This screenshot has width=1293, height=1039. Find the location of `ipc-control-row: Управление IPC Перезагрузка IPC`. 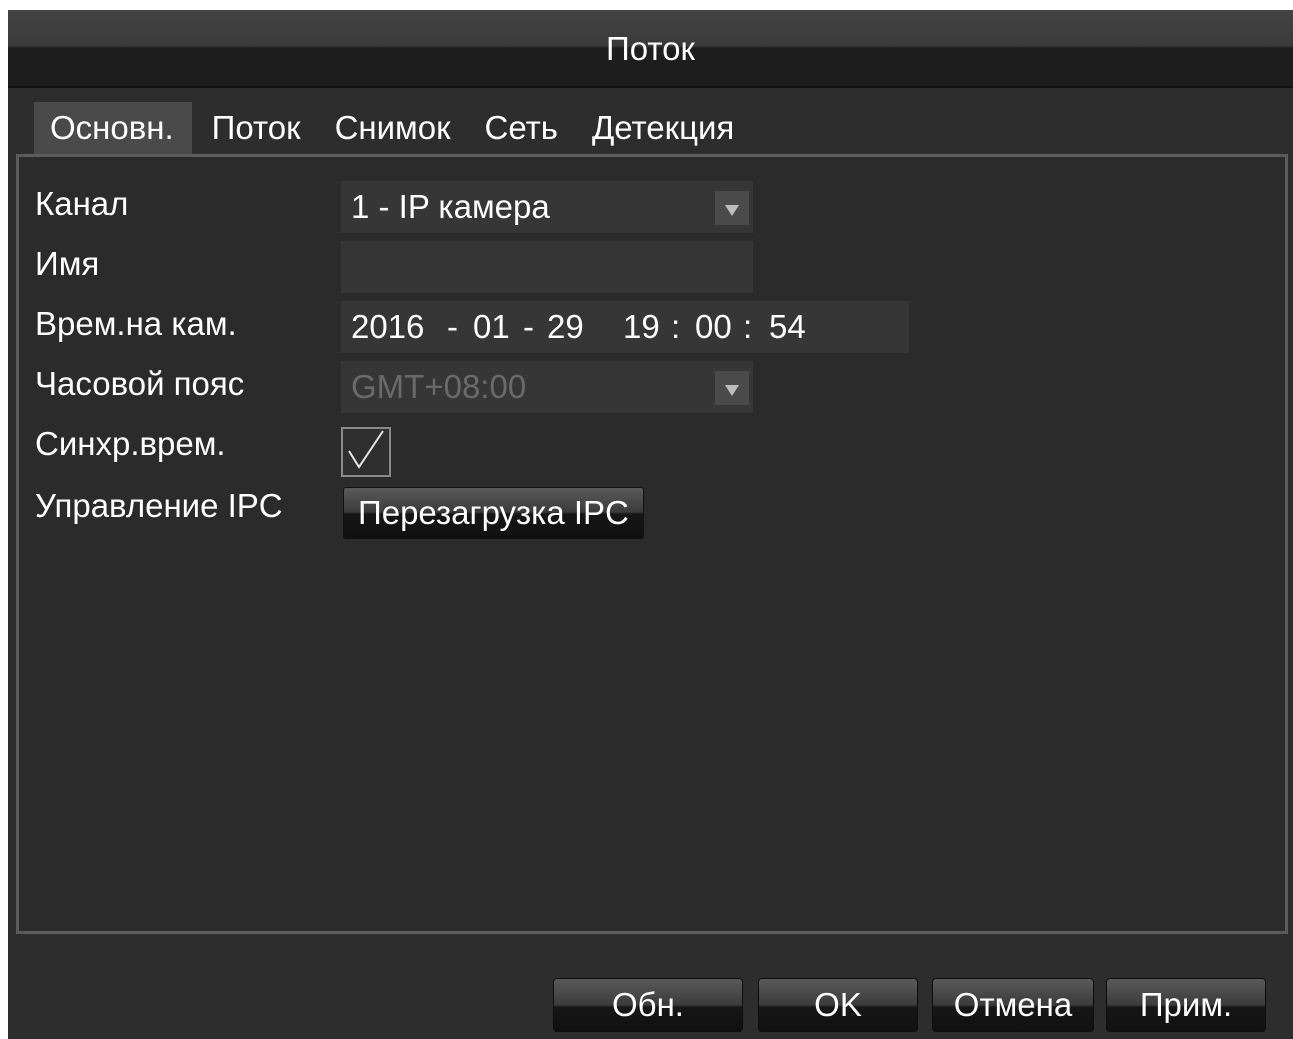

ipc-control-row: Управление IPC Перезагрузка IPC is located at coordinates (485, 515).